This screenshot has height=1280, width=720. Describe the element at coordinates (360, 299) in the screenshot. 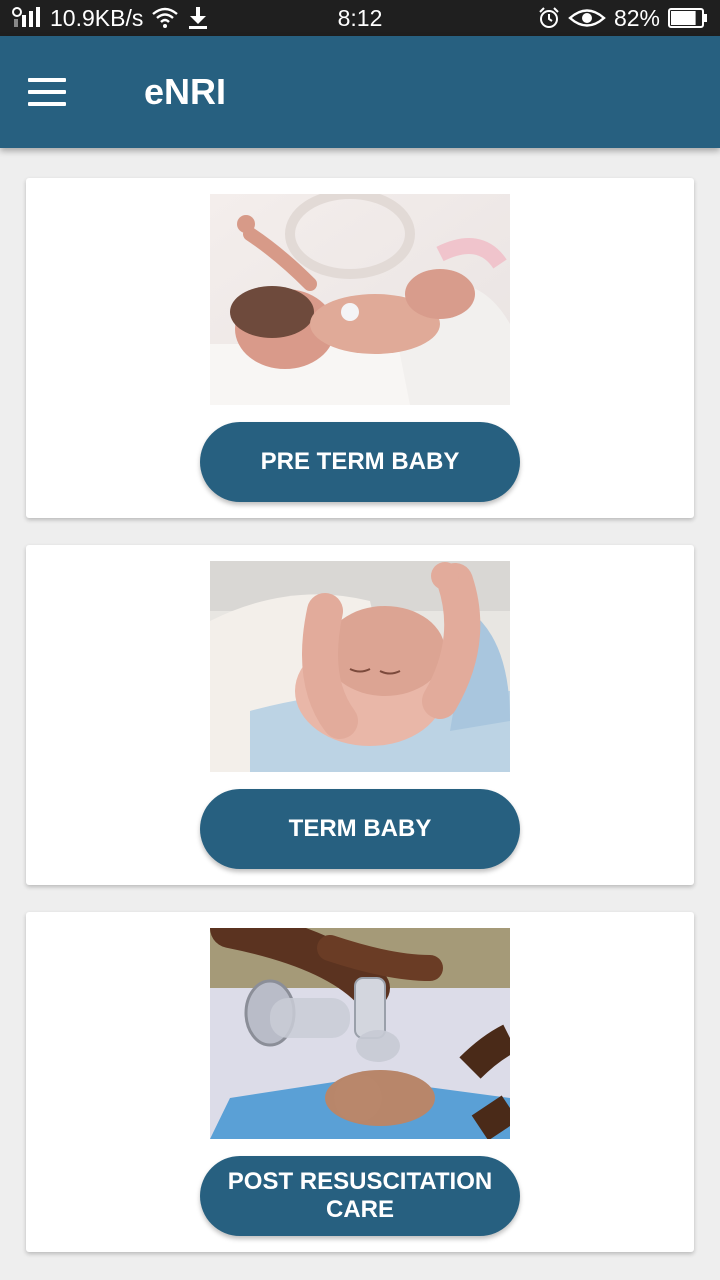

I see `preterm-baby-photo` at that location.